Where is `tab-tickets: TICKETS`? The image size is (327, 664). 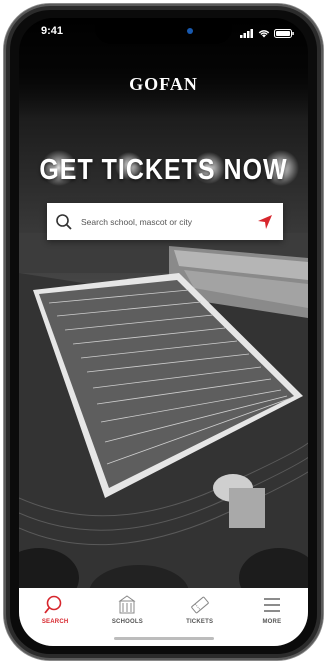 tab-tickets: TICKETS is located at coordinates (200, 609).